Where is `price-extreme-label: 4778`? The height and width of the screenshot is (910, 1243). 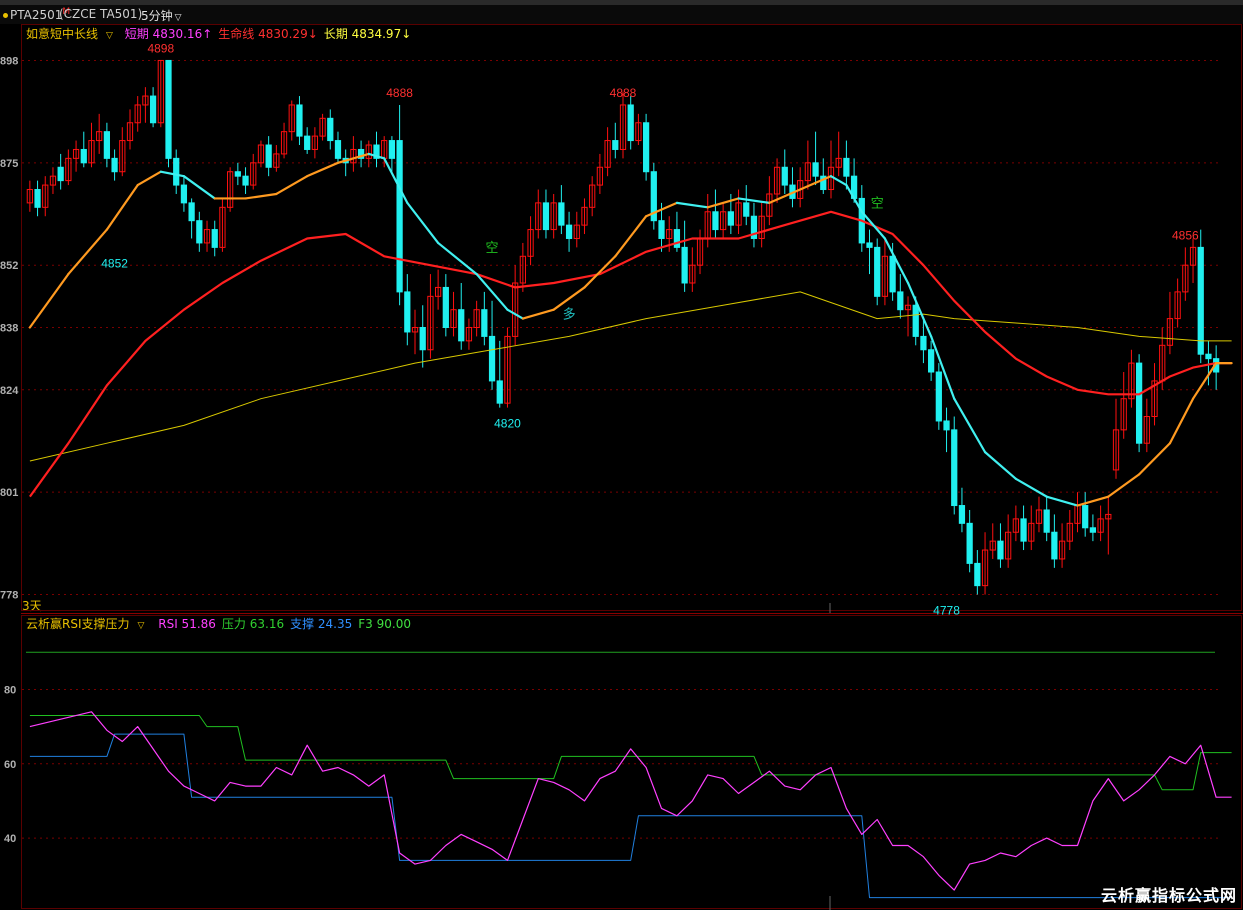
price-extreme-label: 4778 is located at coordinates (946, 611).